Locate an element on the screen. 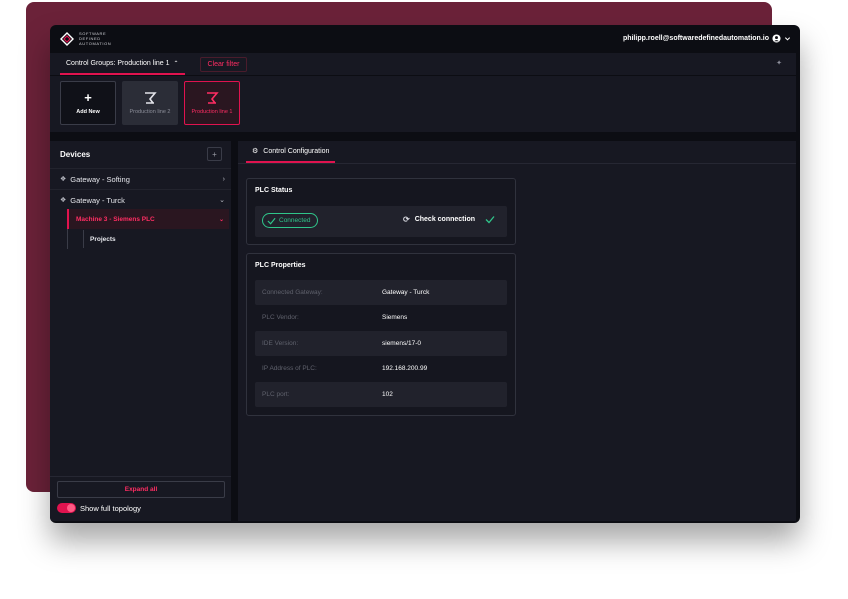 The height and width of the screenshot is (599, 848). success-check-icon is located at coordinates (490, 220).